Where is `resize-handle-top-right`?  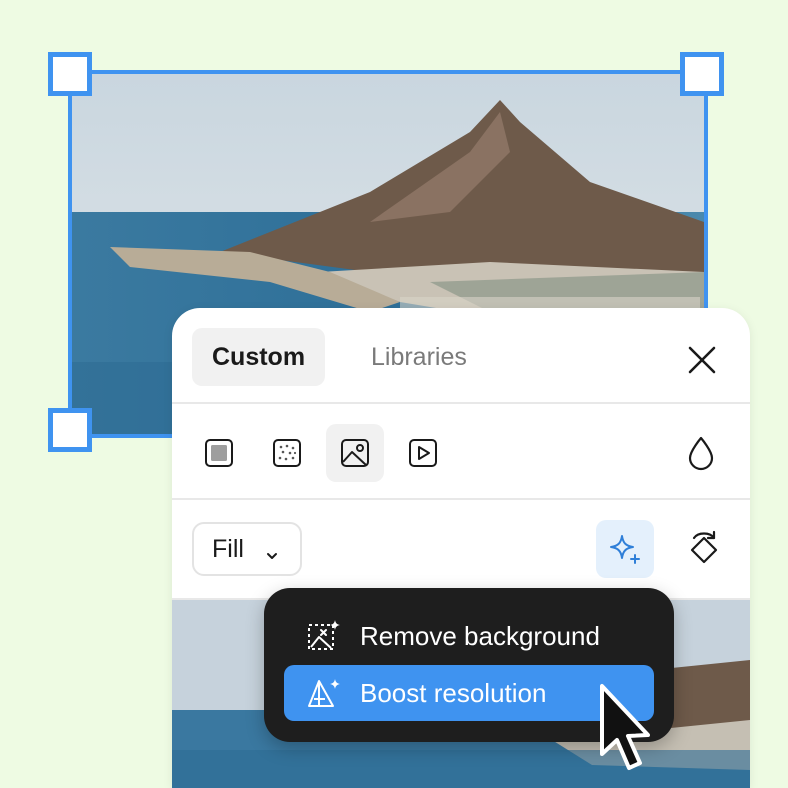 resize-handle-top-right is located at coordinates (702, 74).